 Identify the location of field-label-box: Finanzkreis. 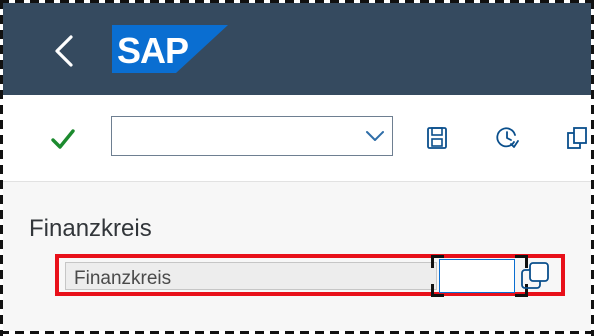
(251, 276).